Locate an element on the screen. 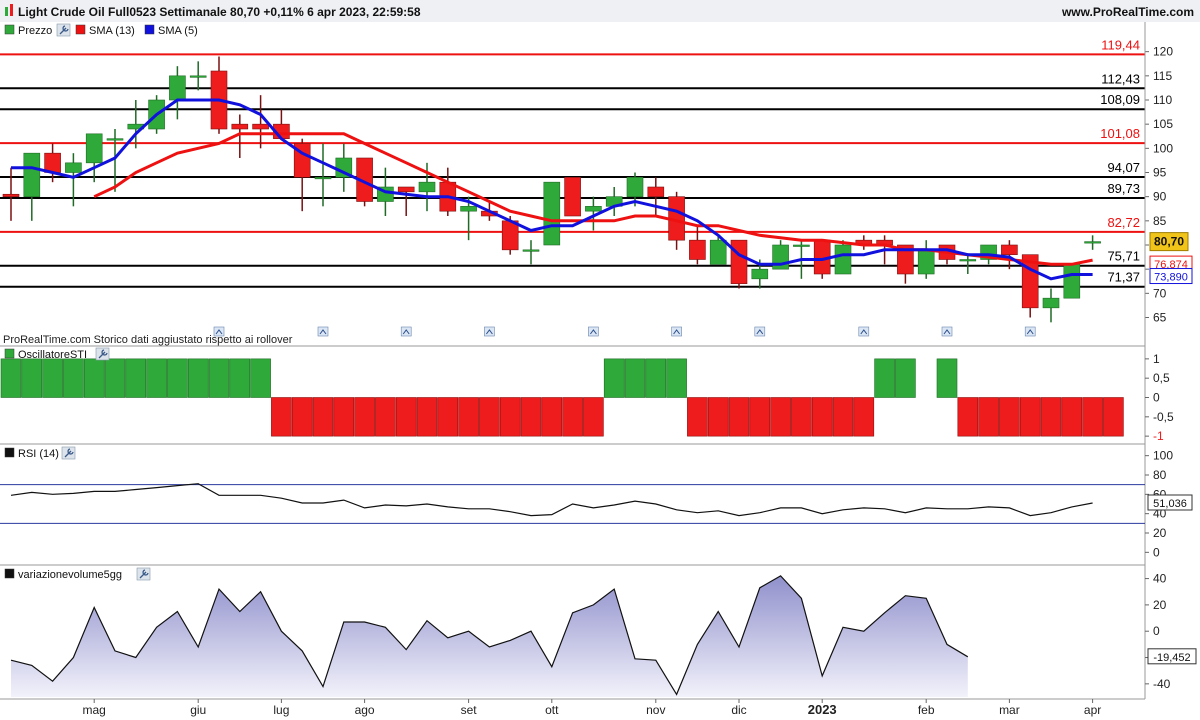  price-y-tick-label: 105 is located at coordinates (1163, 124).